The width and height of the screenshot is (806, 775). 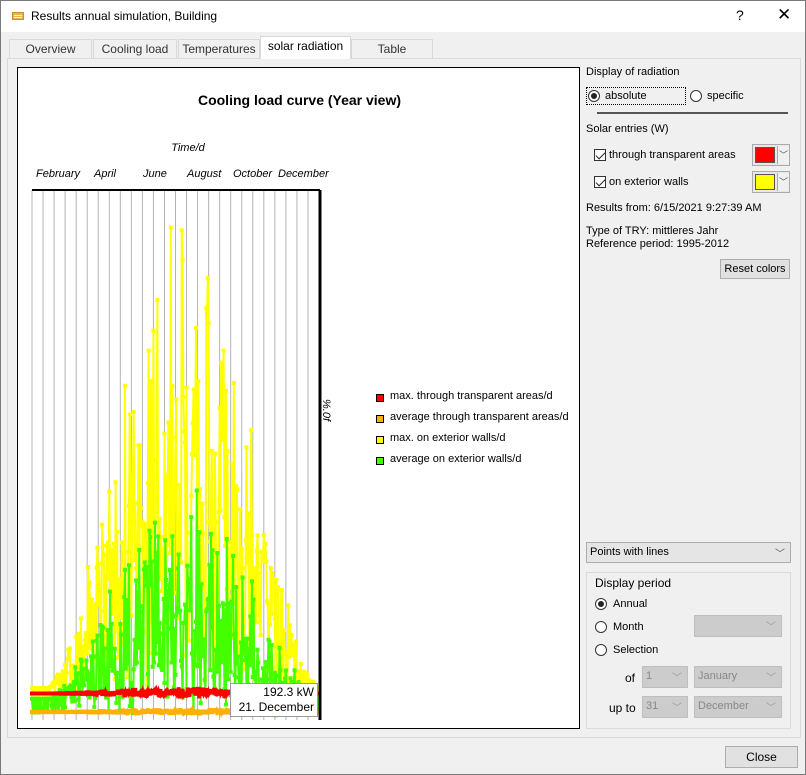 I want to click on to-day-select: 31 ﹀, so click(x=665, y=707).